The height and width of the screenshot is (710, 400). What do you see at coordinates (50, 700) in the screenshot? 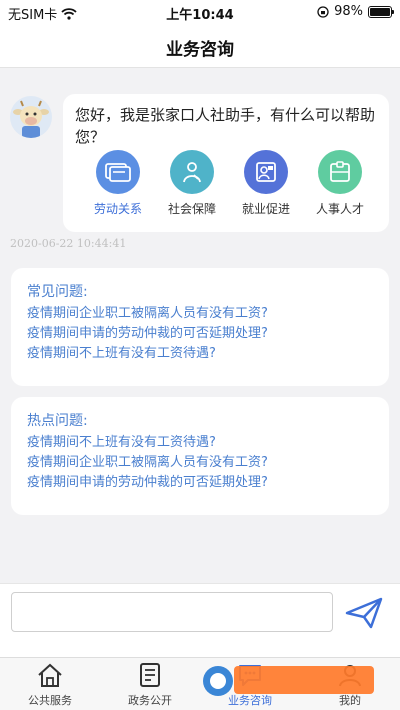
I see `tab-label: 公共服务` at bounding box center [50, 700].